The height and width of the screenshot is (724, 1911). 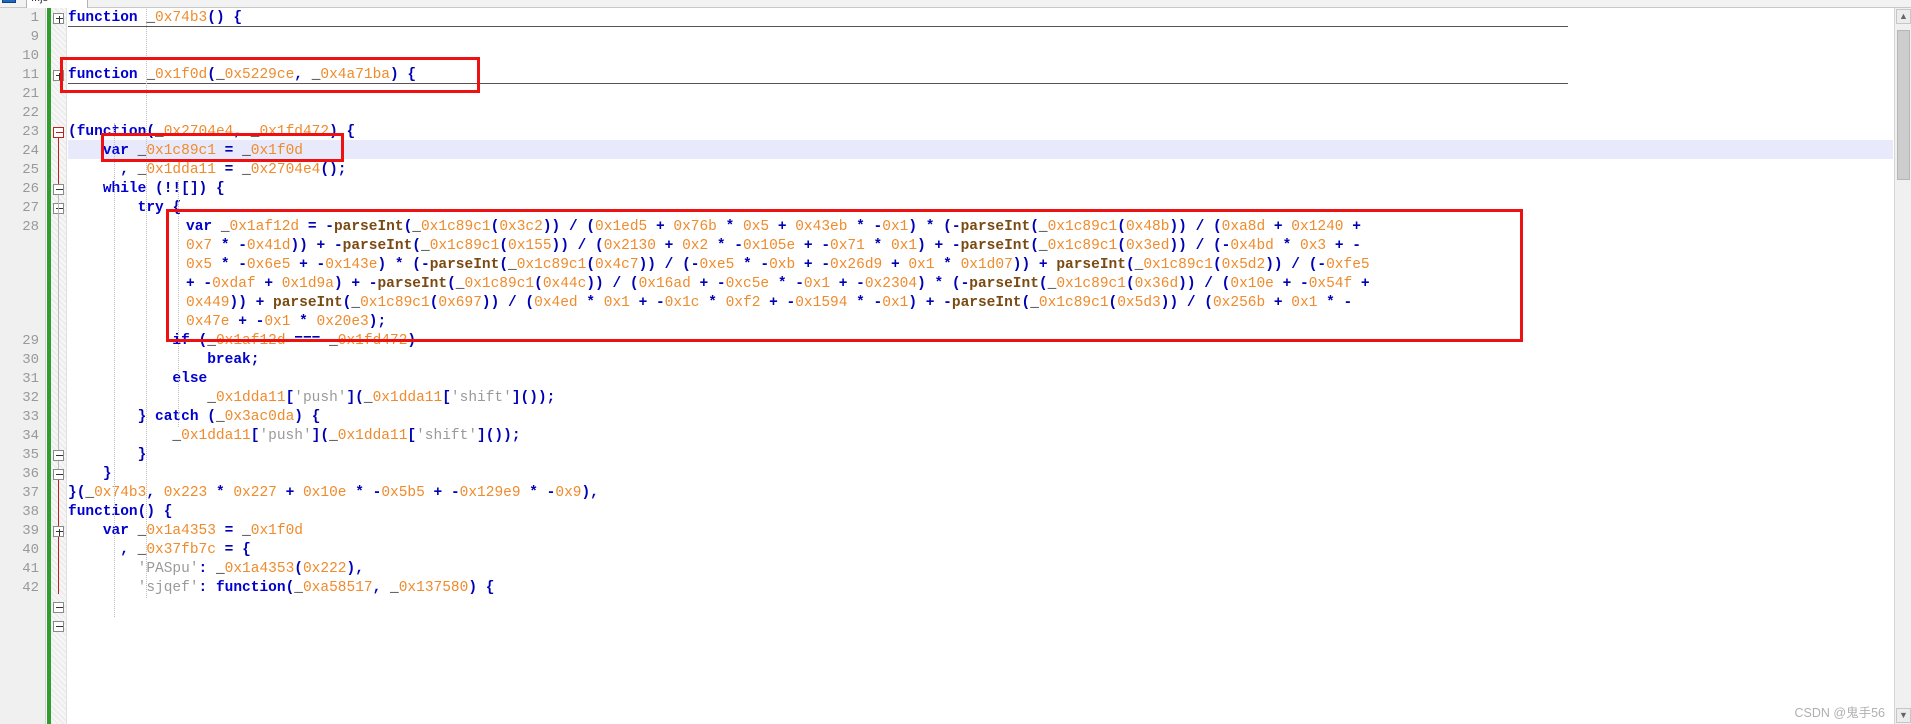 What do you see at coordinates (1902, 366) in the screenshot?
I see `vertical-scrollbar: ▲ ▼` at bounding box center [1902, 366].